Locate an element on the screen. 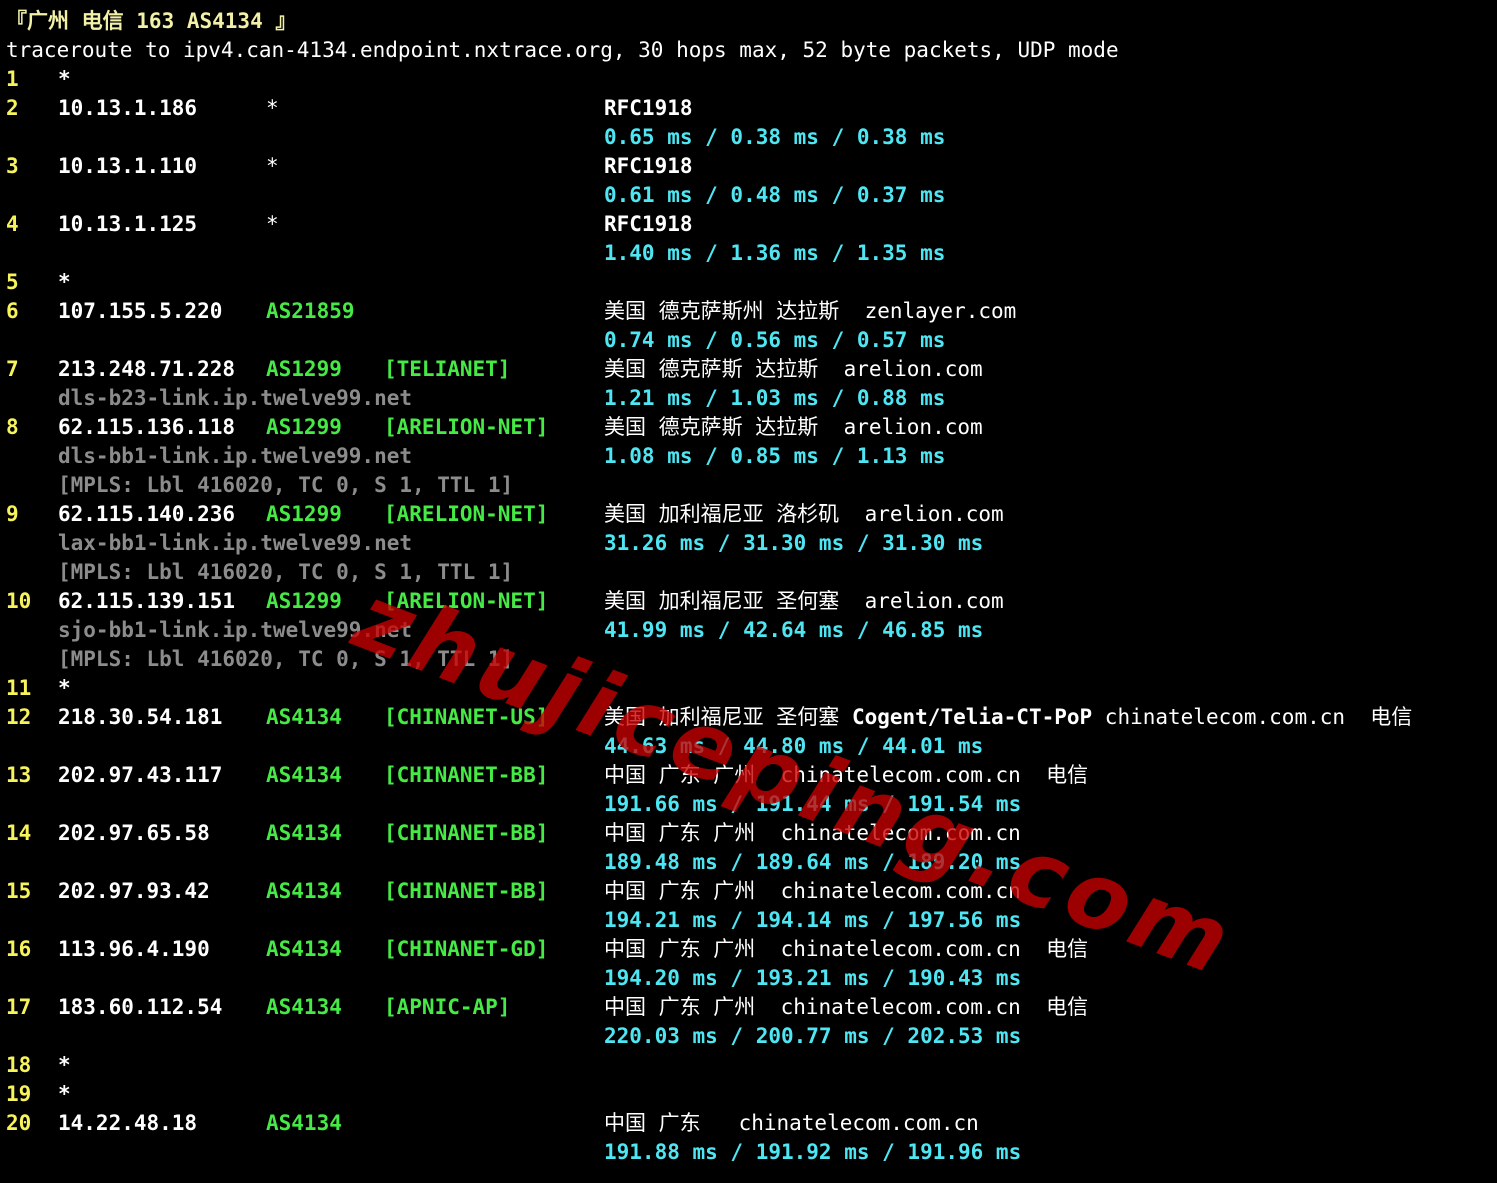 This screenshot has height=1183, width=1497. hop-asn: AS21859 is located at coordinates (310, 311).